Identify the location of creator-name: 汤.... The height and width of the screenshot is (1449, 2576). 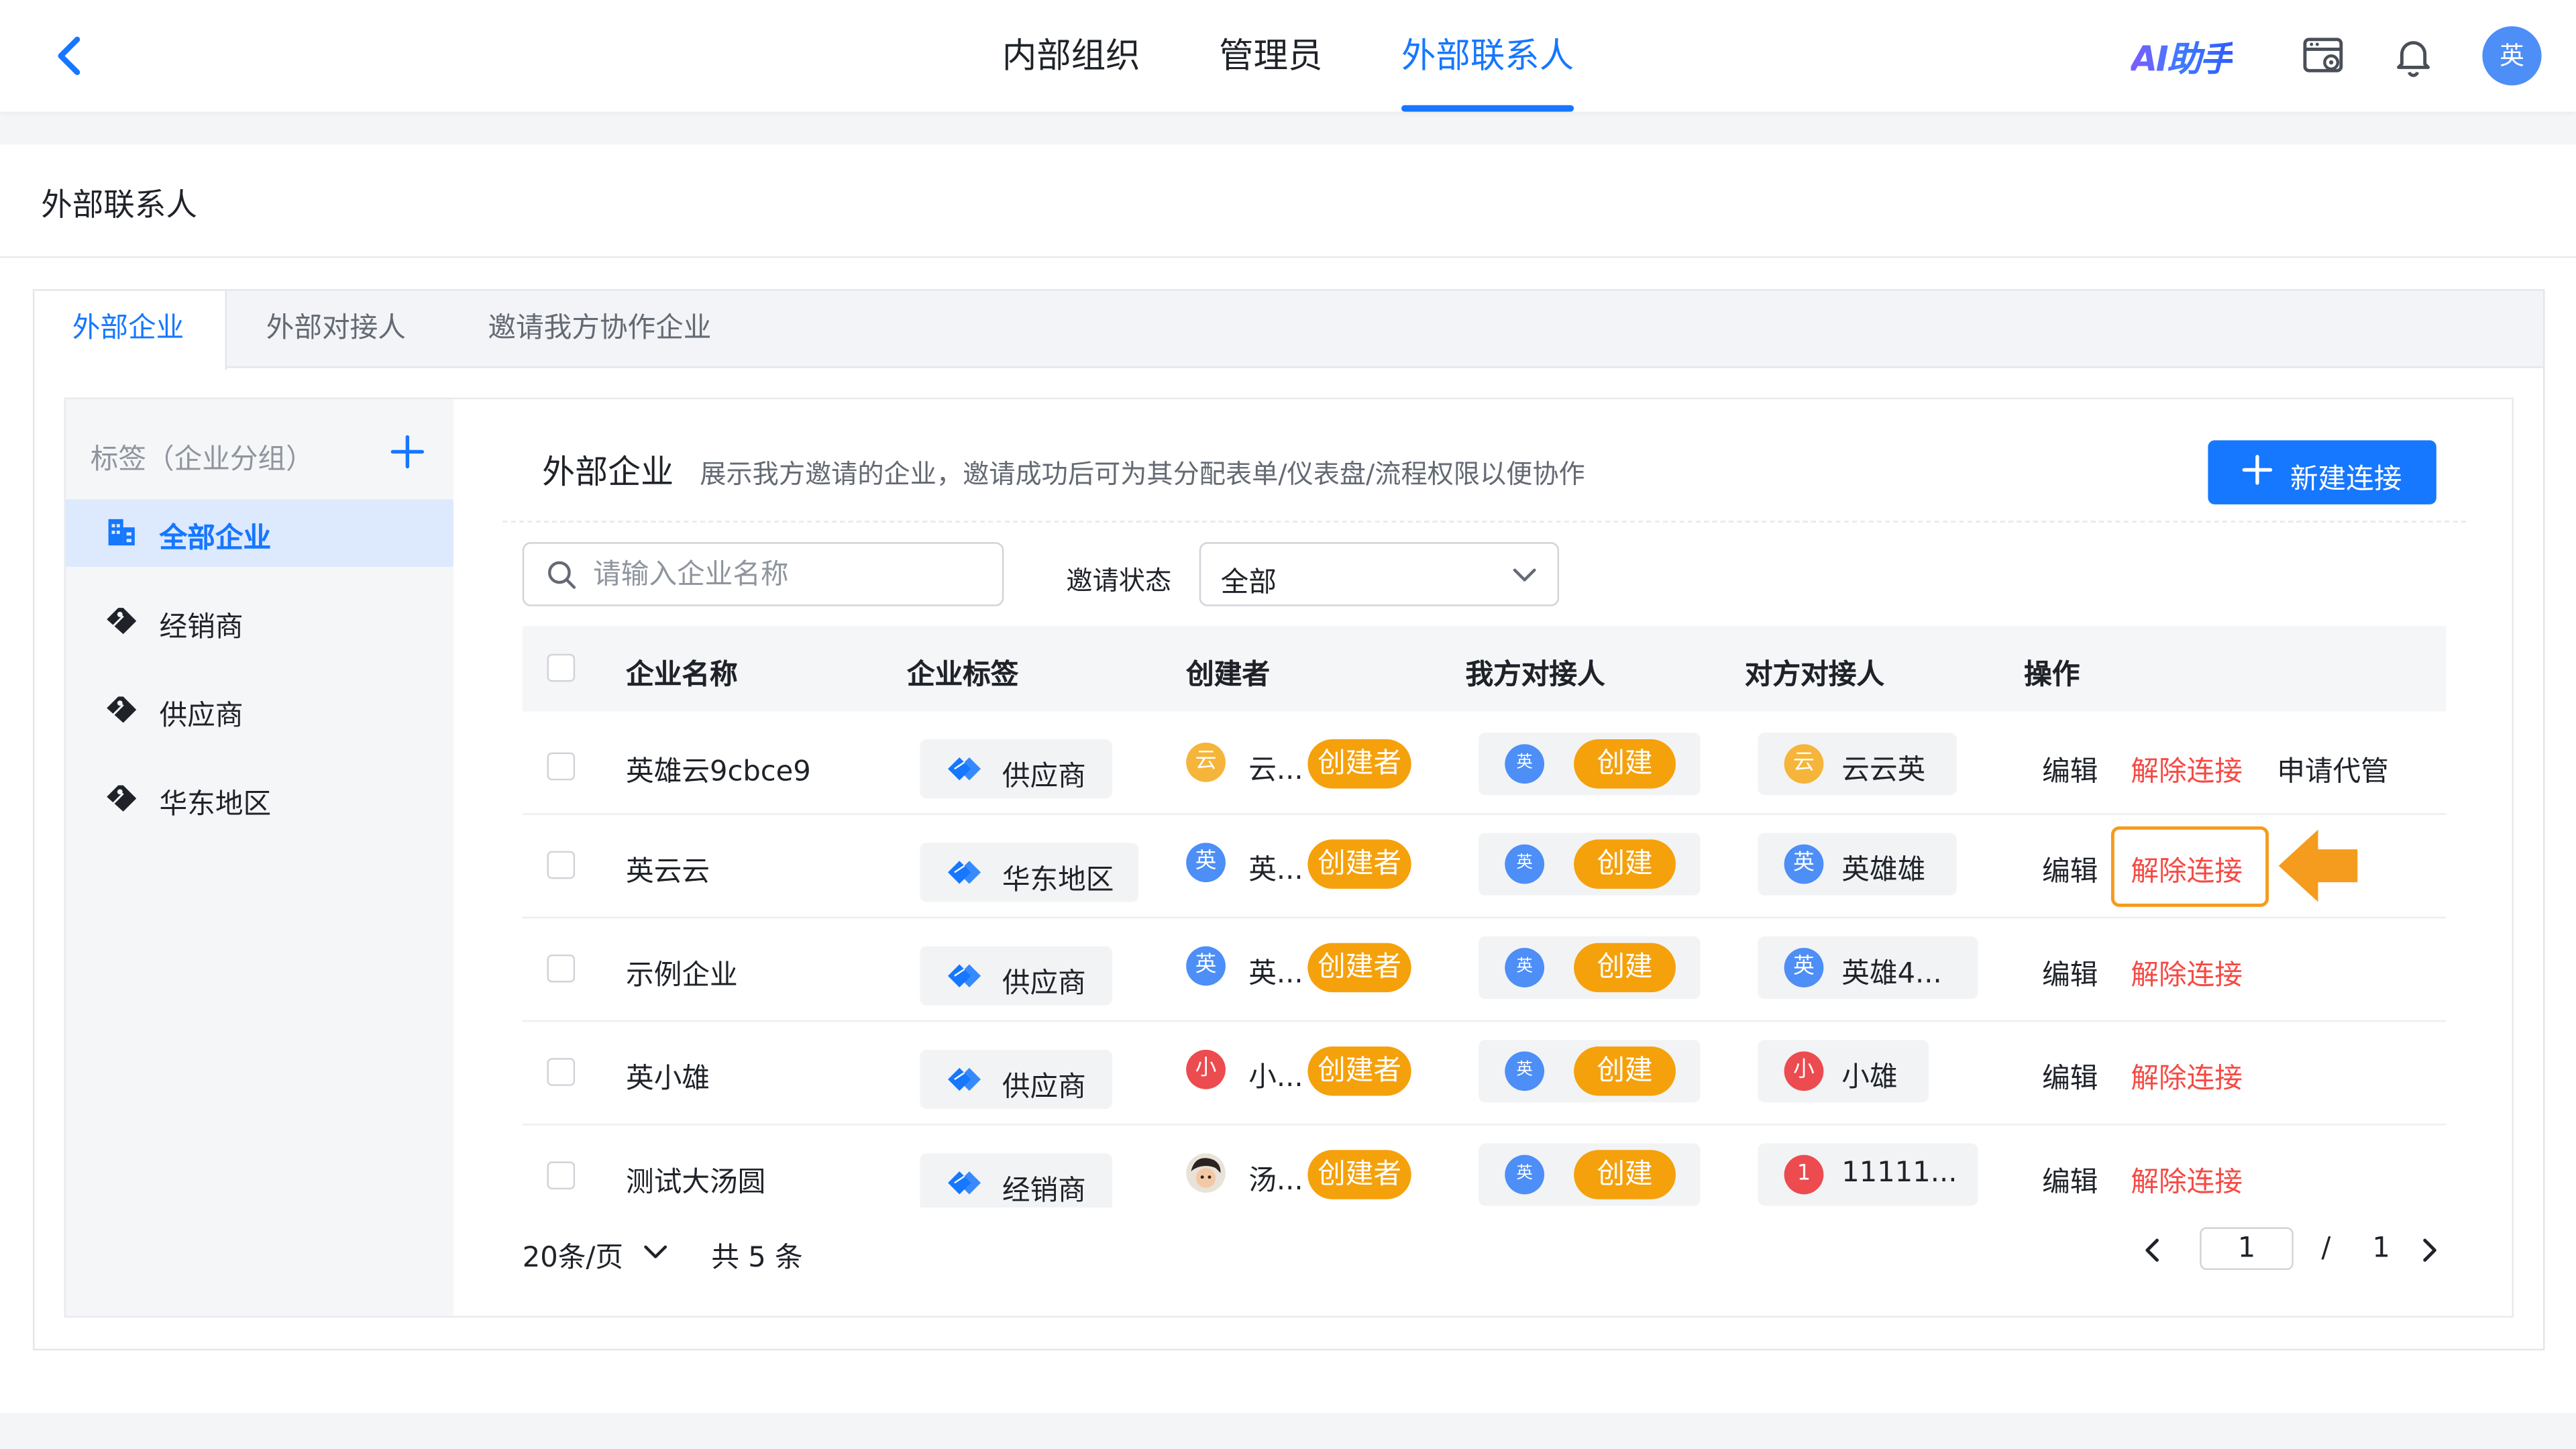
(1275, 1181).